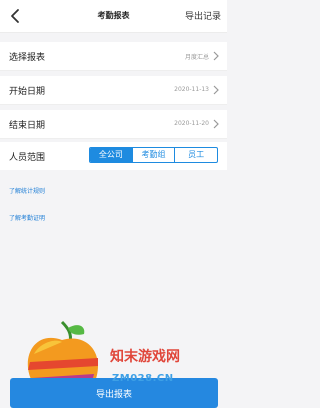 This screenshot has width=320, height=408. What do you see at coordinates (143, 378) in the screenshot?
I see `watermark-domain: ZM028.CN` at bounding box center [143, 378].